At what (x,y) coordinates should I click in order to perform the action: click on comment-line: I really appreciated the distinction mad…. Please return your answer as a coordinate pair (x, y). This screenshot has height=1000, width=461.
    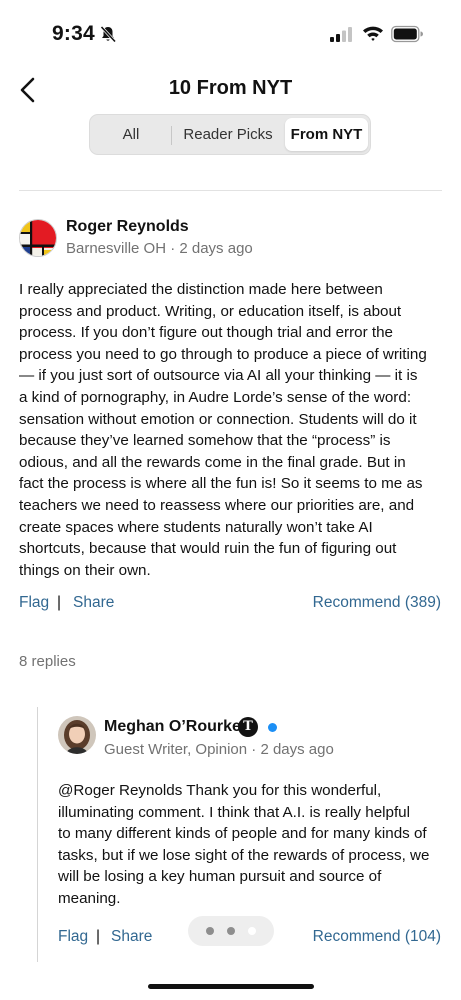
    Looking at the image, I should click on (201, 289).